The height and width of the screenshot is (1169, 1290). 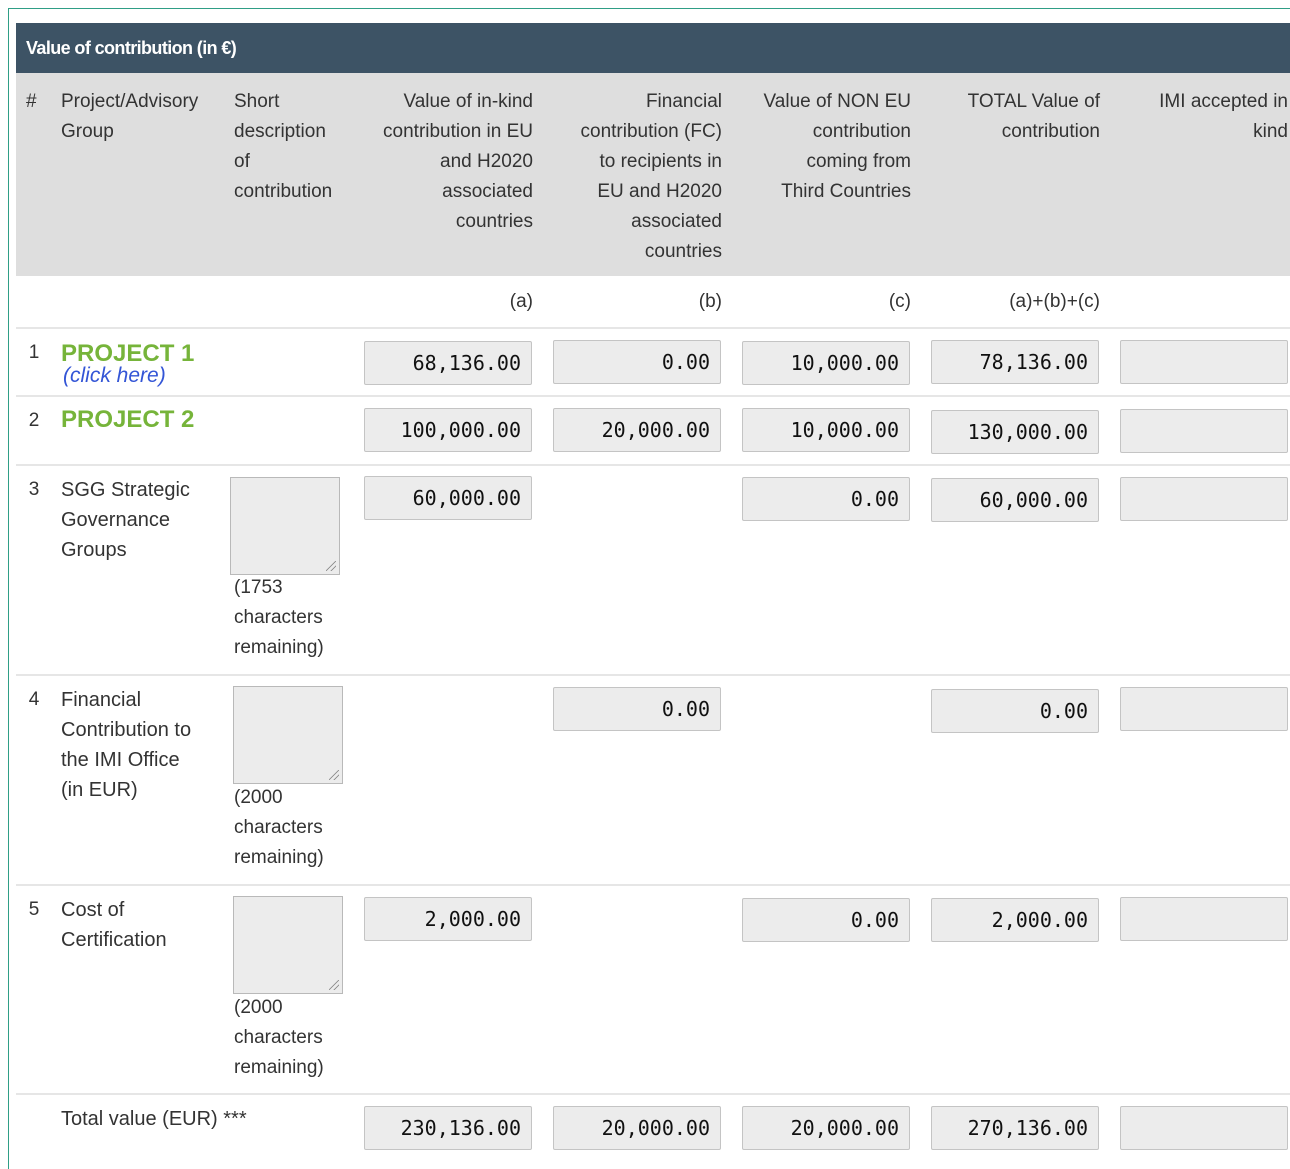 What do you see at coordinates (1015, 711) in the screenshot?
I see `total-field: 0.00` at bounding box center [1015, 711].